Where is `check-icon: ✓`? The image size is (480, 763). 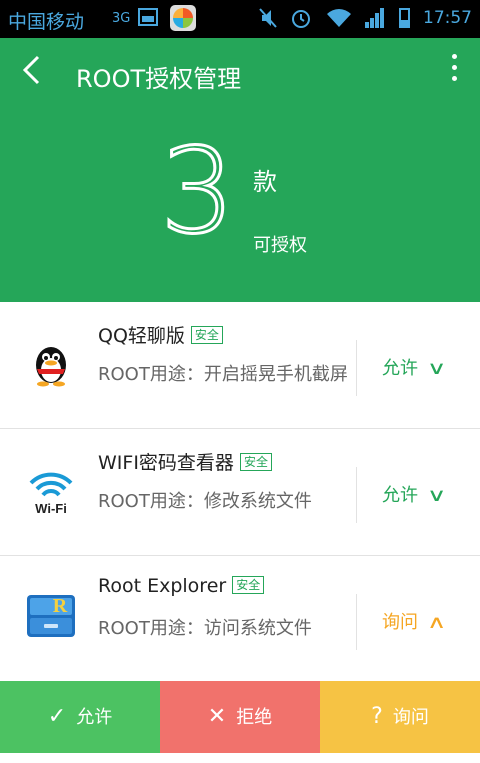
check-icon: ✓ is located at coordinates (57, 716).